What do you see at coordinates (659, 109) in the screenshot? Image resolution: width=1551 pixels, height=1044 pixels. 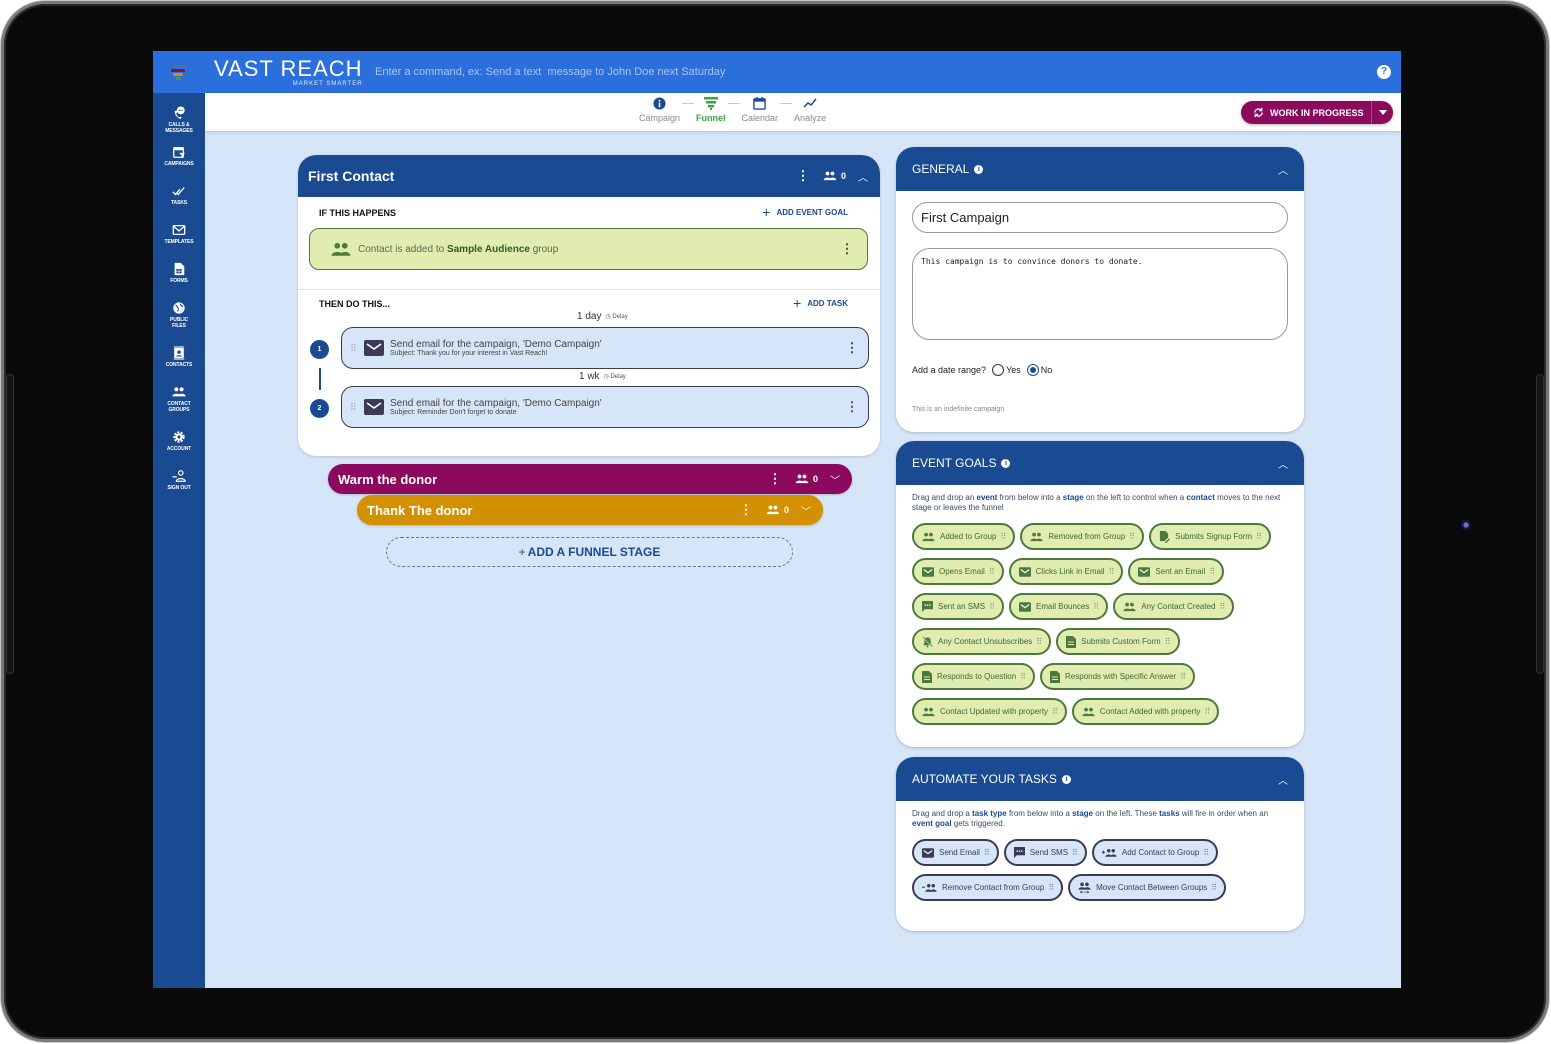 I see `step-campaign: Campaign` at bounding box center [659, 109].